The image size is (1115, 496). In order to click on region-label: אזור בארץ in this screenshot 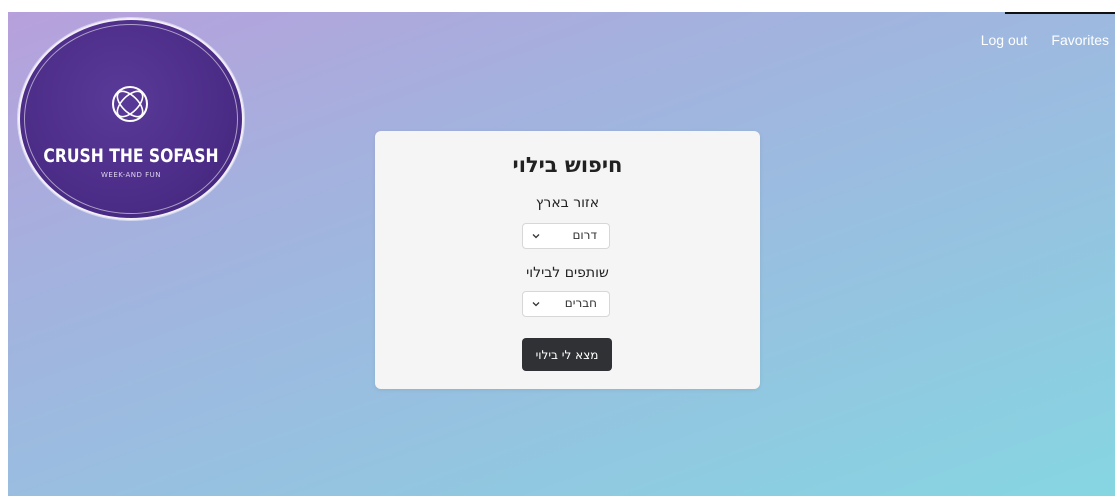, I will do `click(567, 203)`.